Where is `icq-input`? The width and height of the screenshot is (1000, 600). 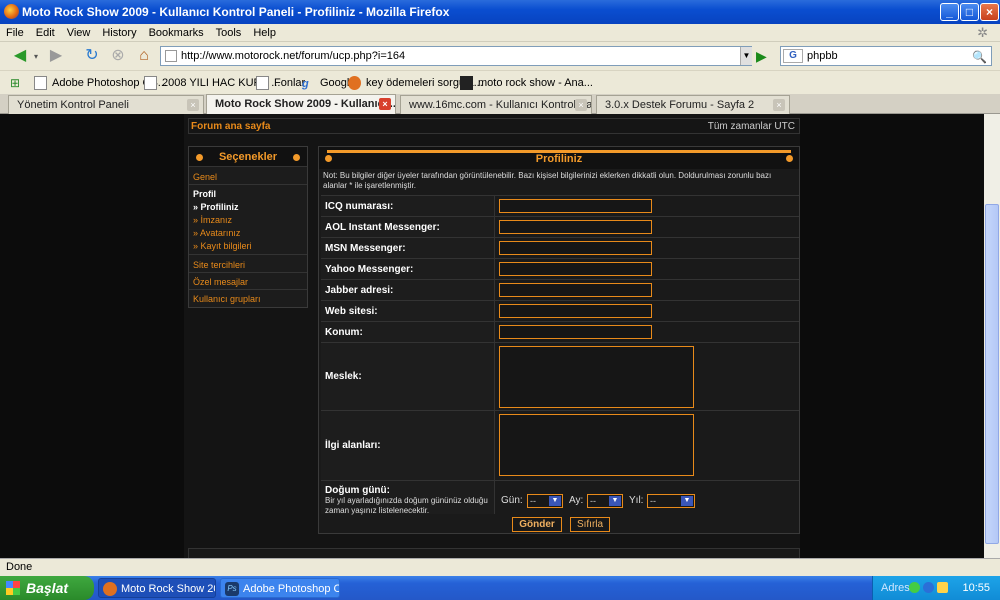 icq-input is located at coordinates (575, 206).